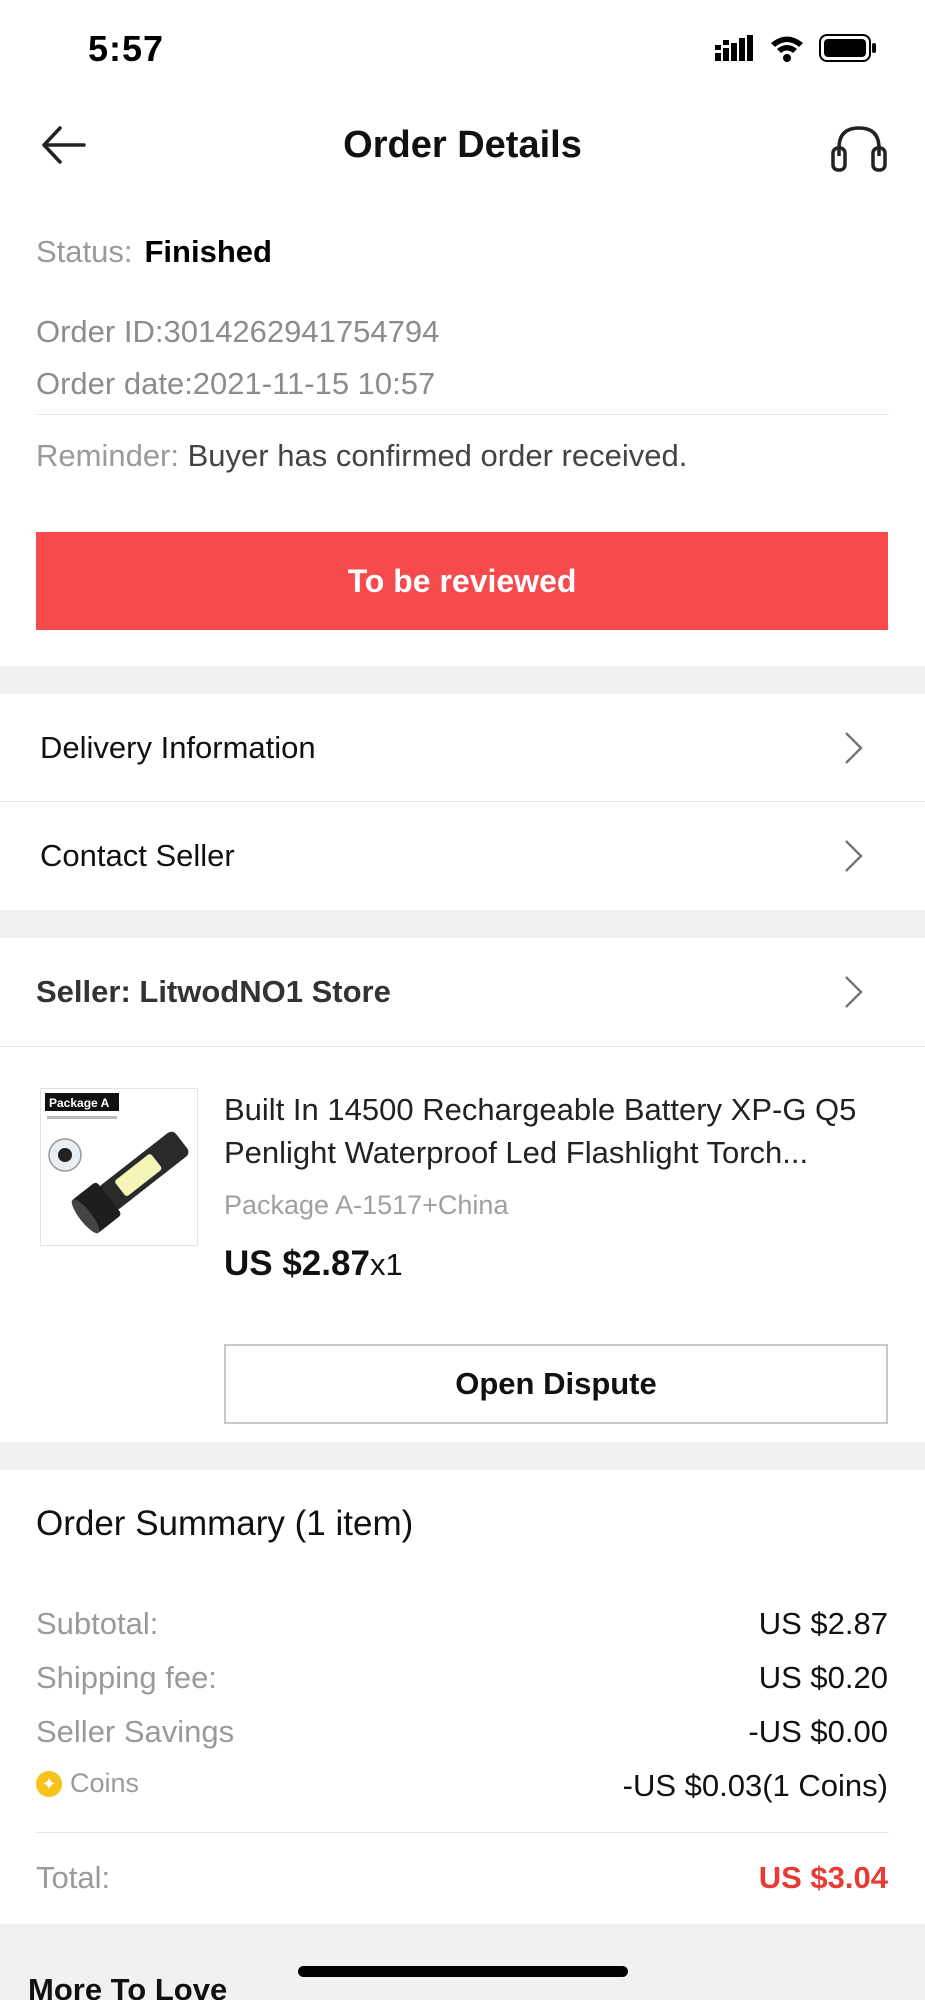 This screenshot has height=2000, width=925. What do you see at coordinates (178, 747) in the screenshot?
I see `delivery-information-label: Delivery Information` at bounding box center [178, 747].